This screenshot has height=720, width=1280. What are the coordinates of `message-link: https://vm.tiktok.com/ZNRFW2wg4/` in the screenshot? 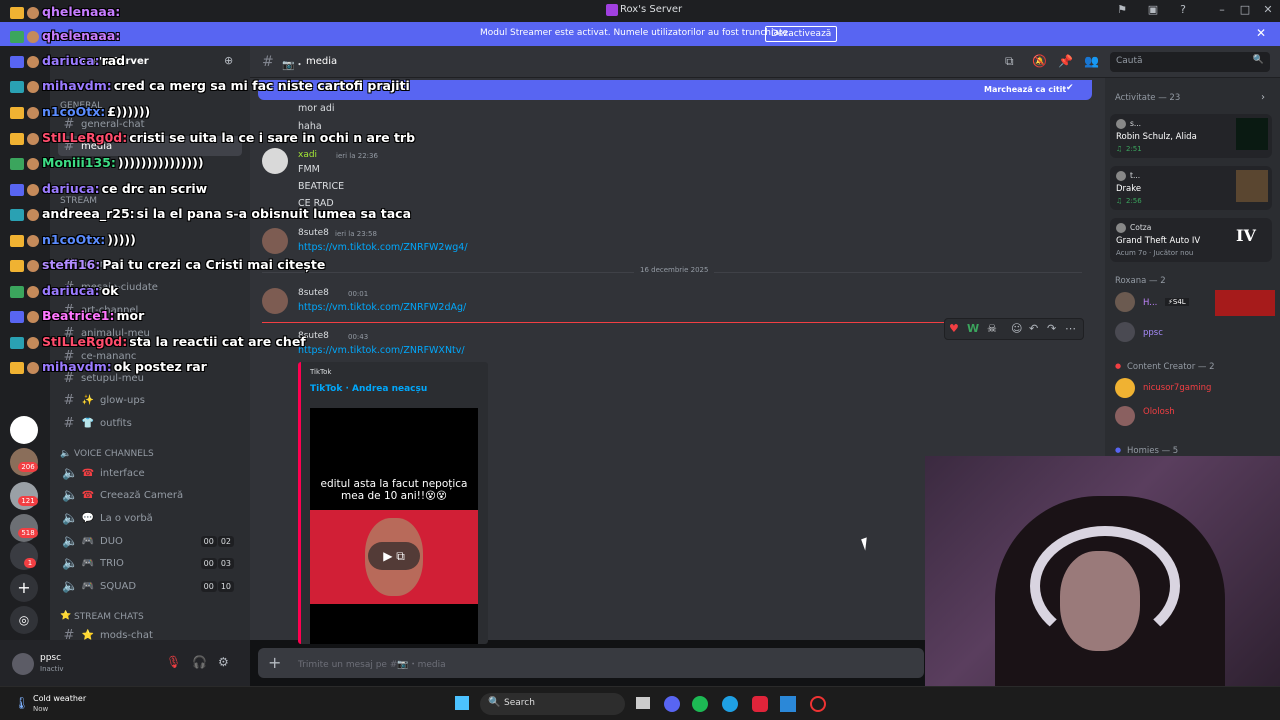 It's located at (383, 247).